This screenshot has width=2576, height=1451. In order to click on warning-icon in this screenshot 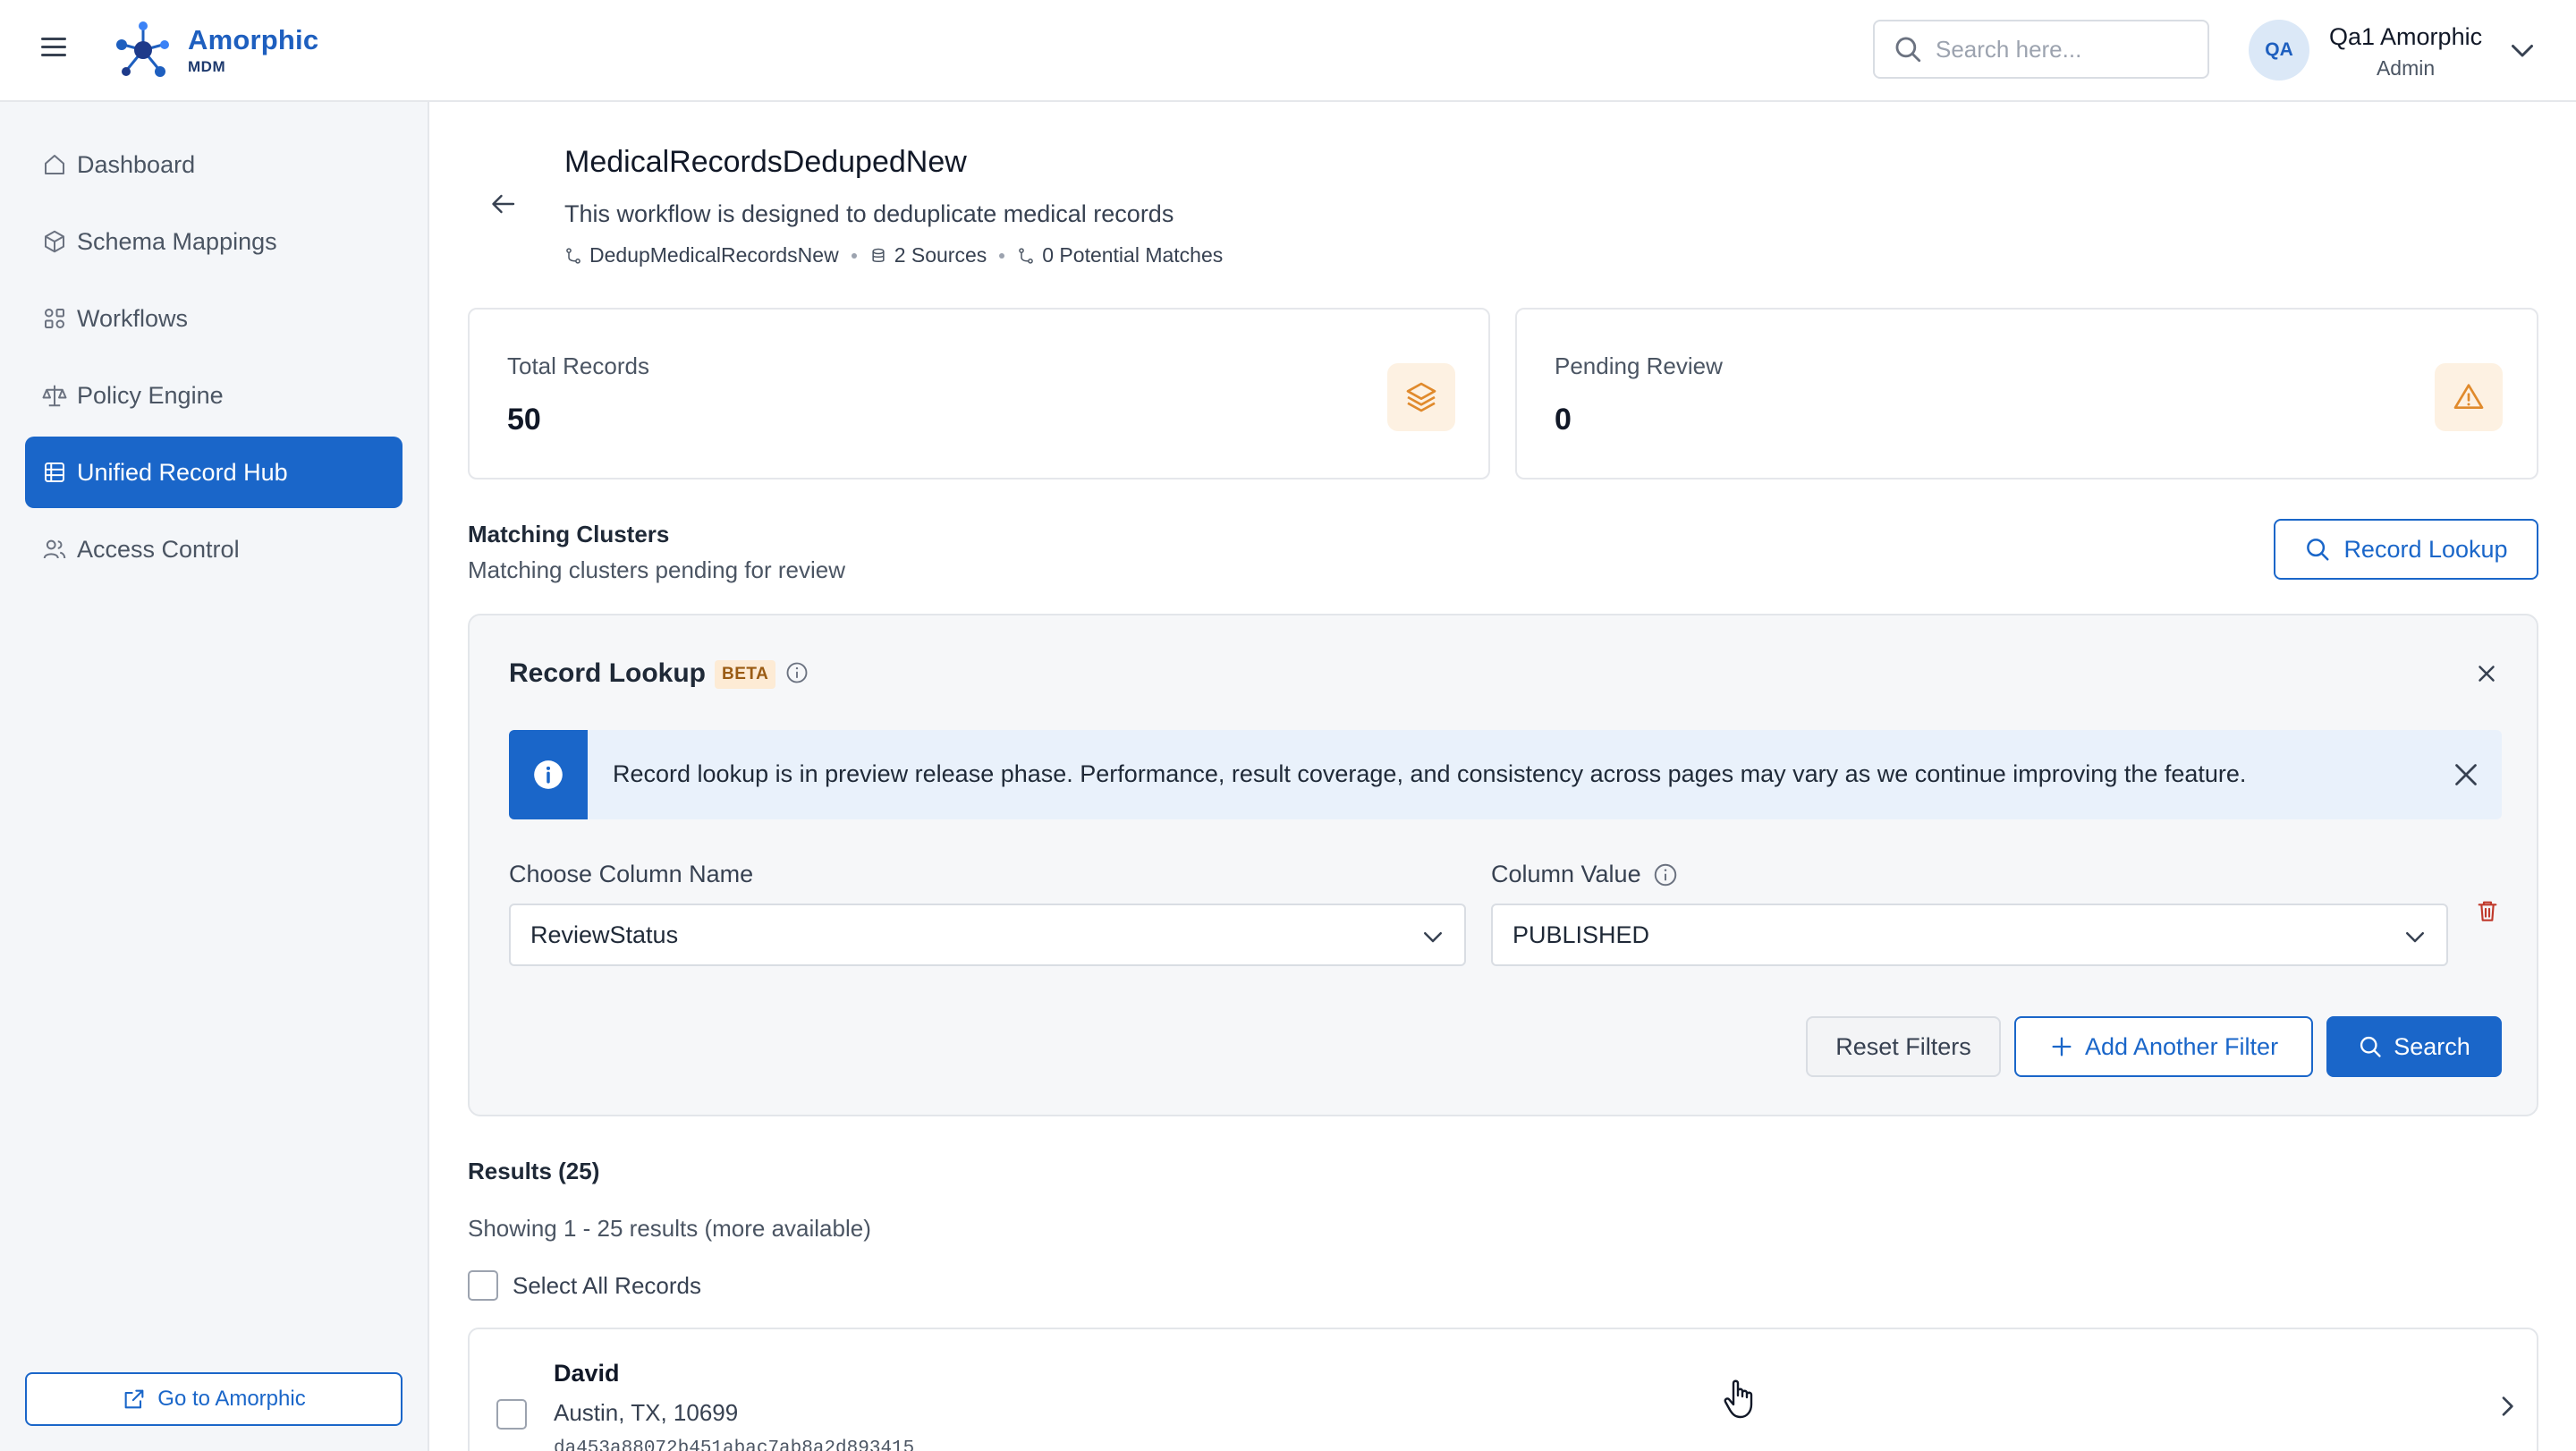, I will do `click(2469, 397)`.